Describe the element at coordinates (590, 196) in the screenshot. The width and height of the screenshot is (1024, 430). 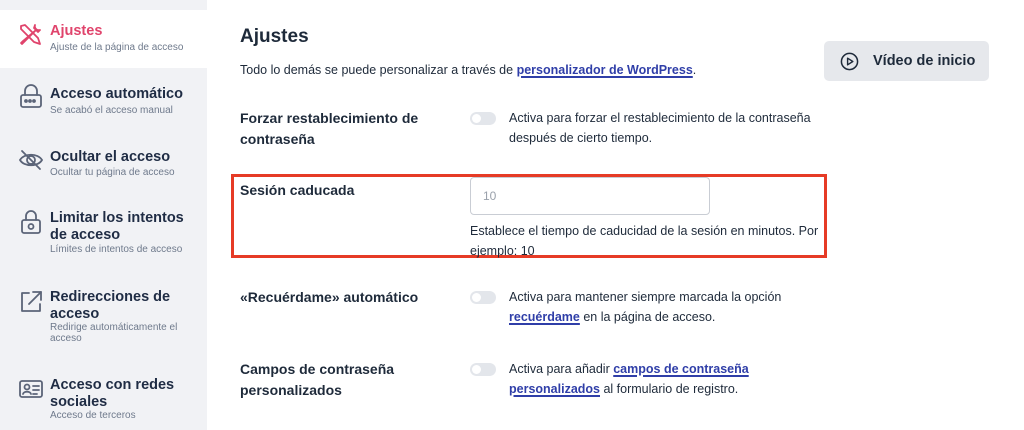
I see `session-timeout-input` at that location.